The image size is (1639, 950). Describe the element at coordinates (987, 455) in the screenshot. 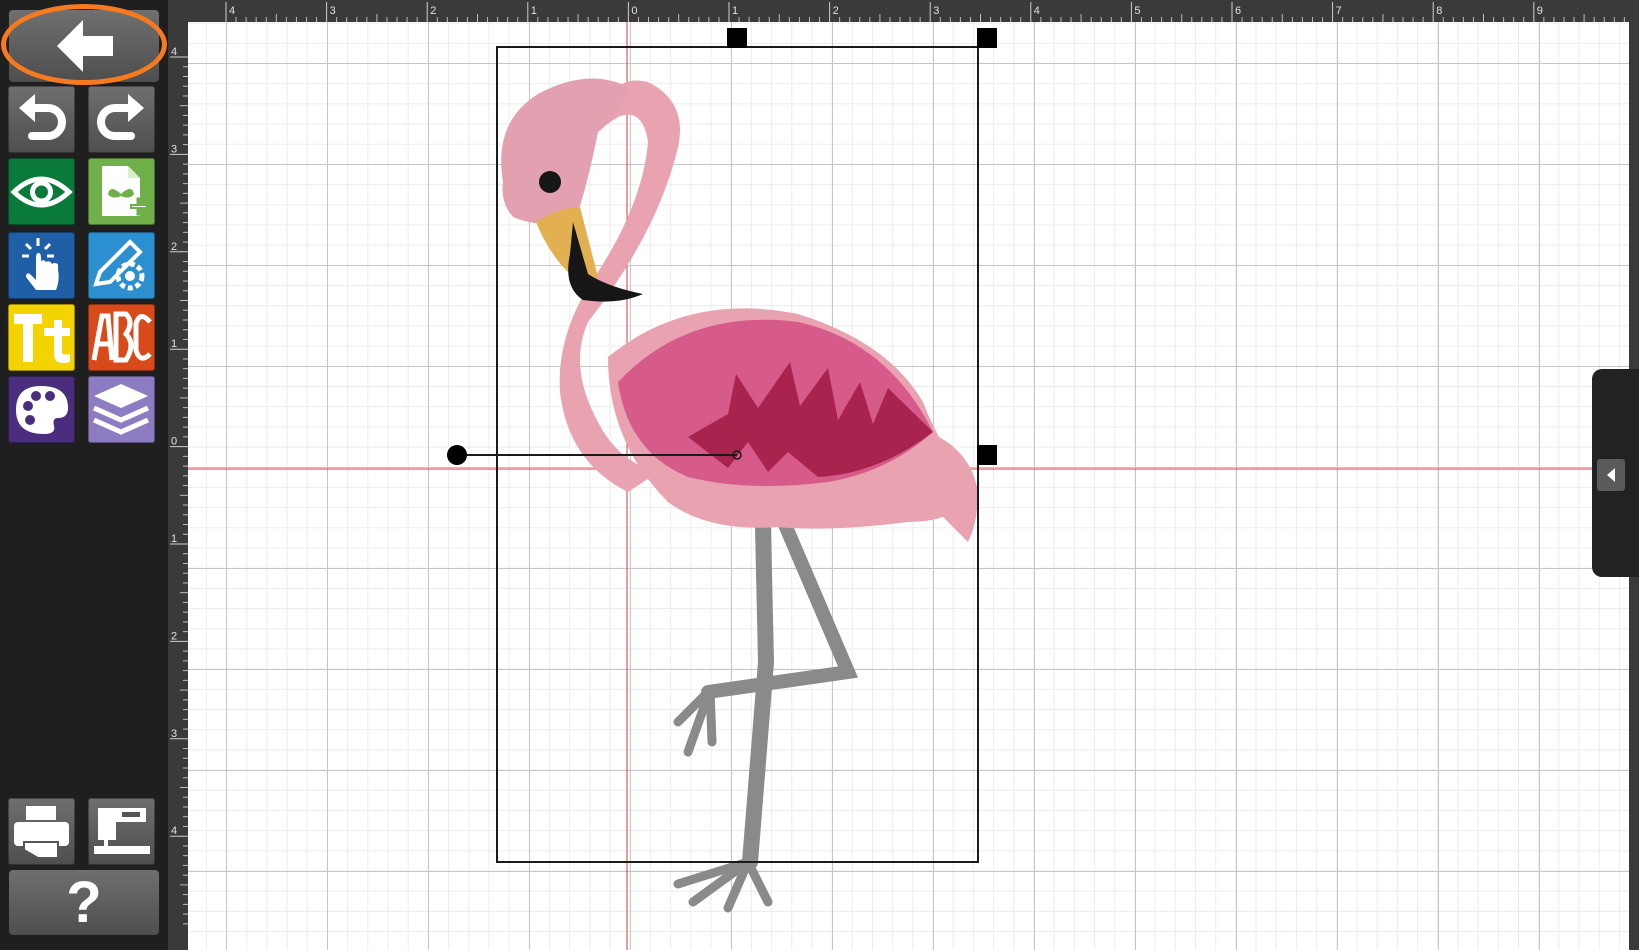

I see `resize-handle-right` at that location.